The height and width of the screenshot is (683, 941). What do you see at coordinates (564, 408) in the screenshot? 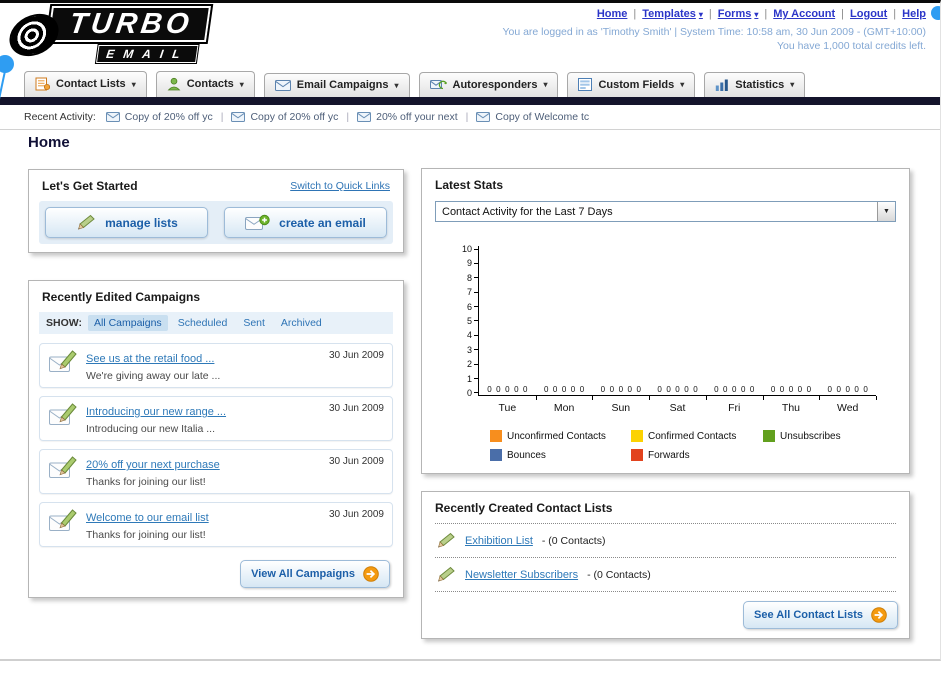
I see `x-axis-label: Mon` at bounding box center [564, 408].